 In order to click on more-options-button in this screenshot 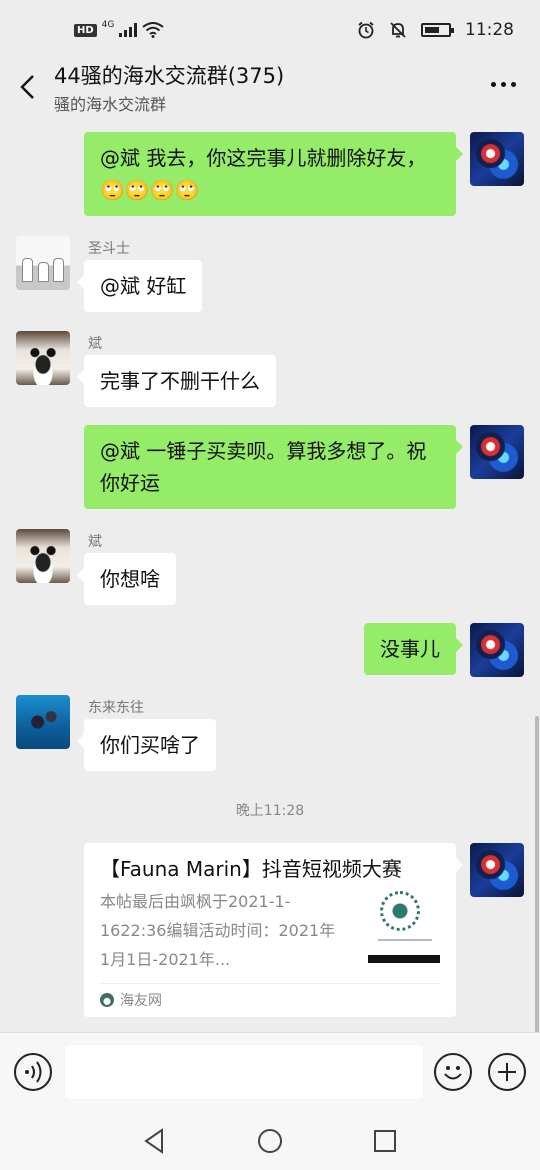, I will do `click(503, 84)`.